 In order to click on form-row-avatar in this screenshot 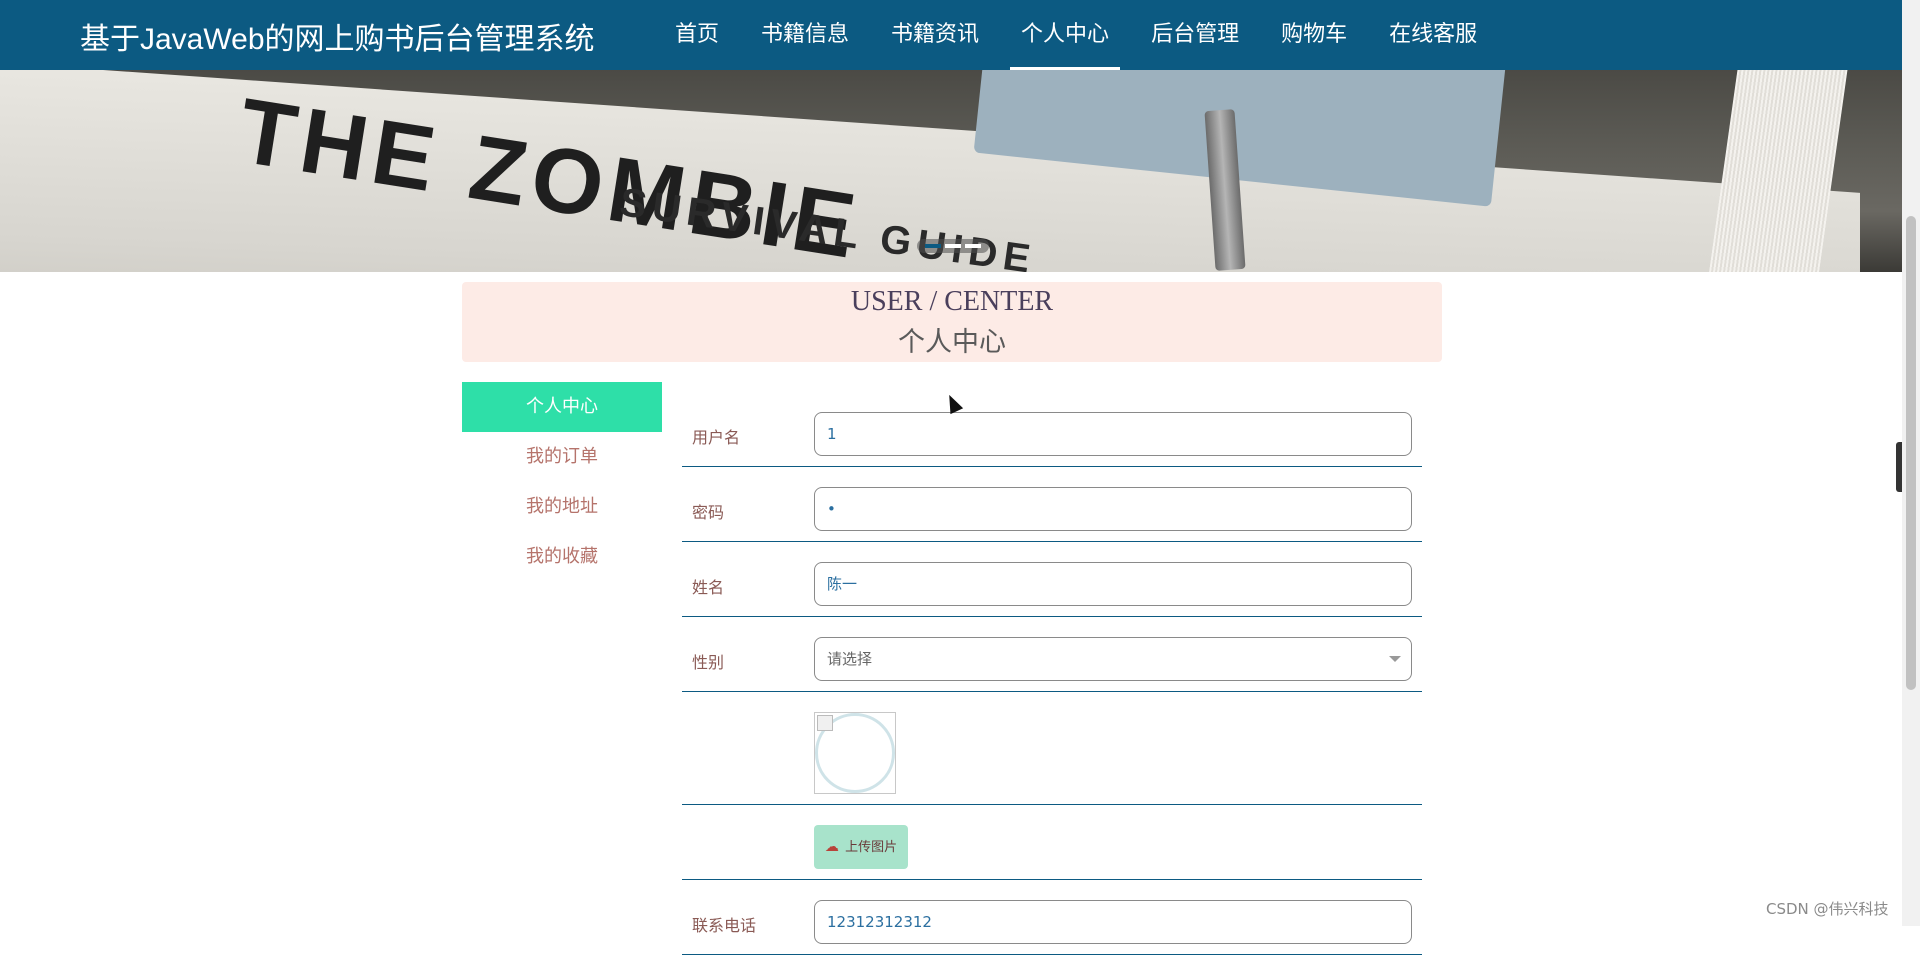, I will do `click(1052, 748)`.